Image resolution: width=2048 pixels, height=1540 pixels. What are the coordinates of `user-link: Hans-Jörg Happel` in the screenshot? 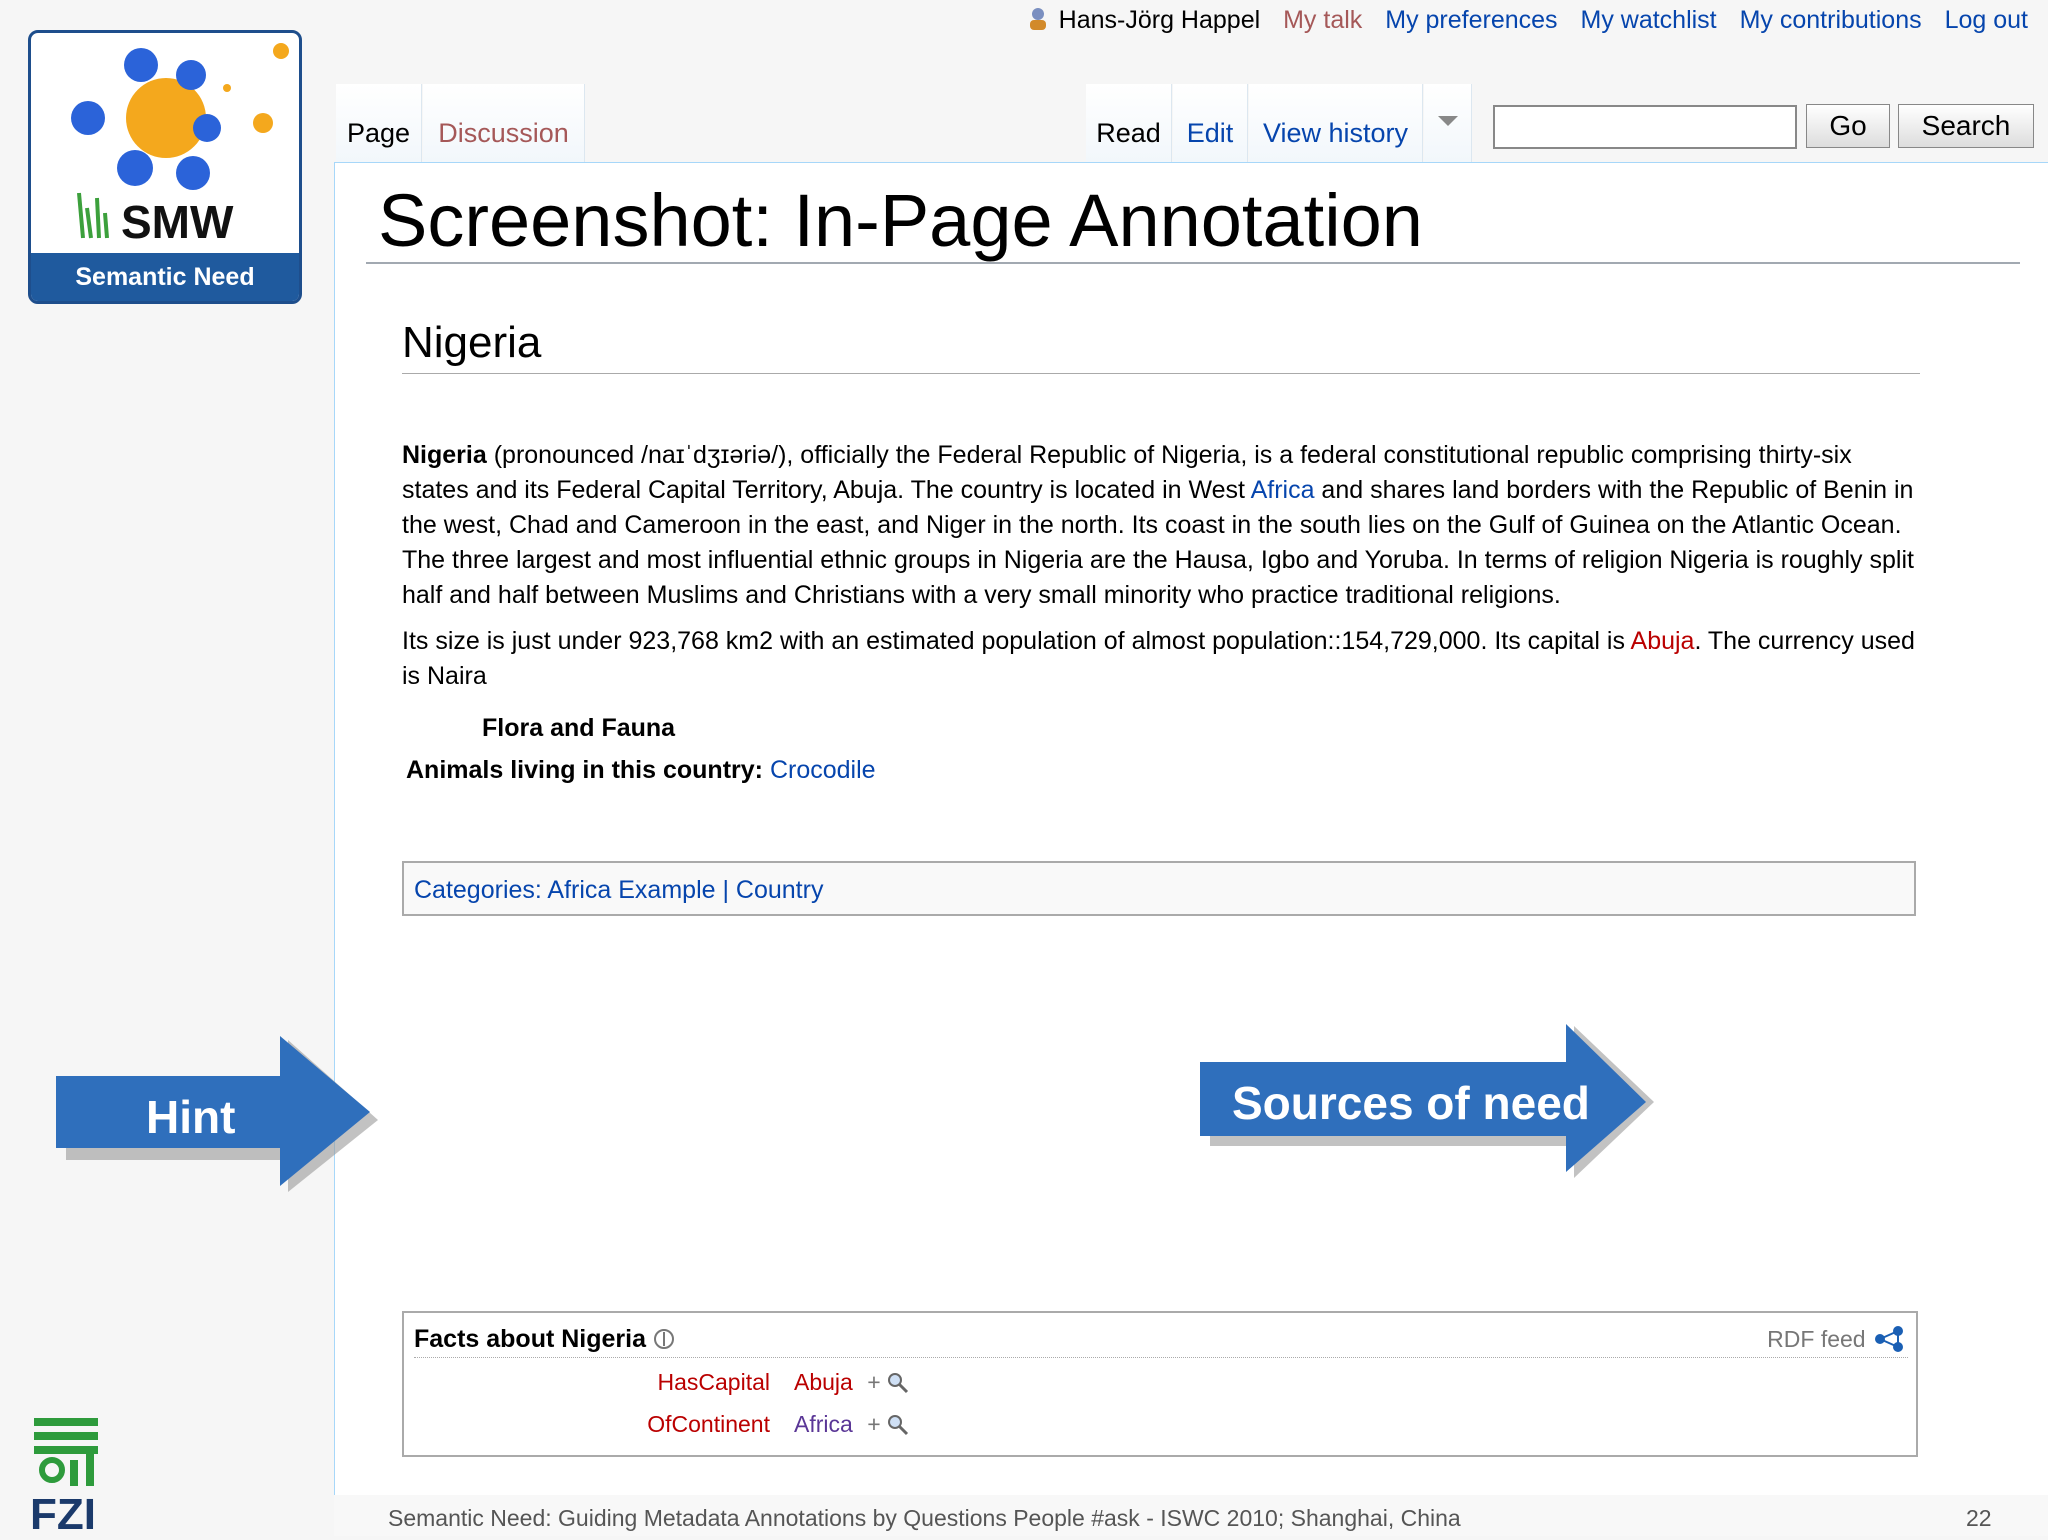 It's located at (1160, 20).